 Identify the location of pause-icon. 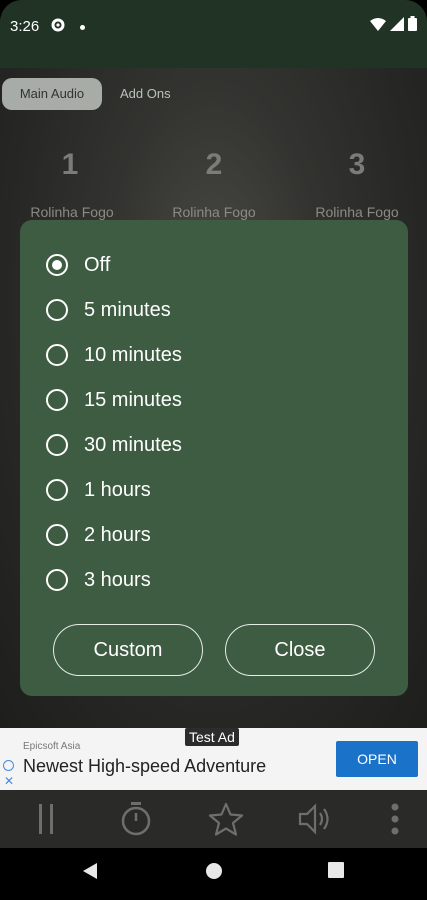
(46, 819).